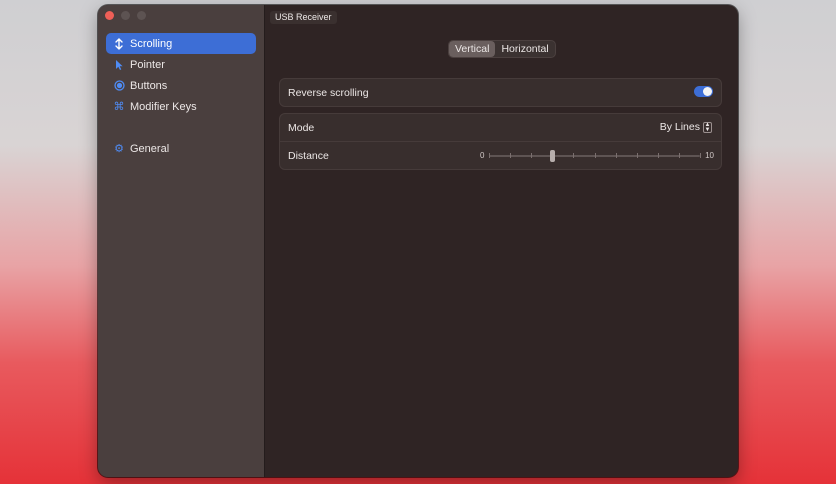  What do you see at coordinates (703, 91) in the screenshot?
I see `reverse-scrolling-toggle` at bounding box center [703, 91].